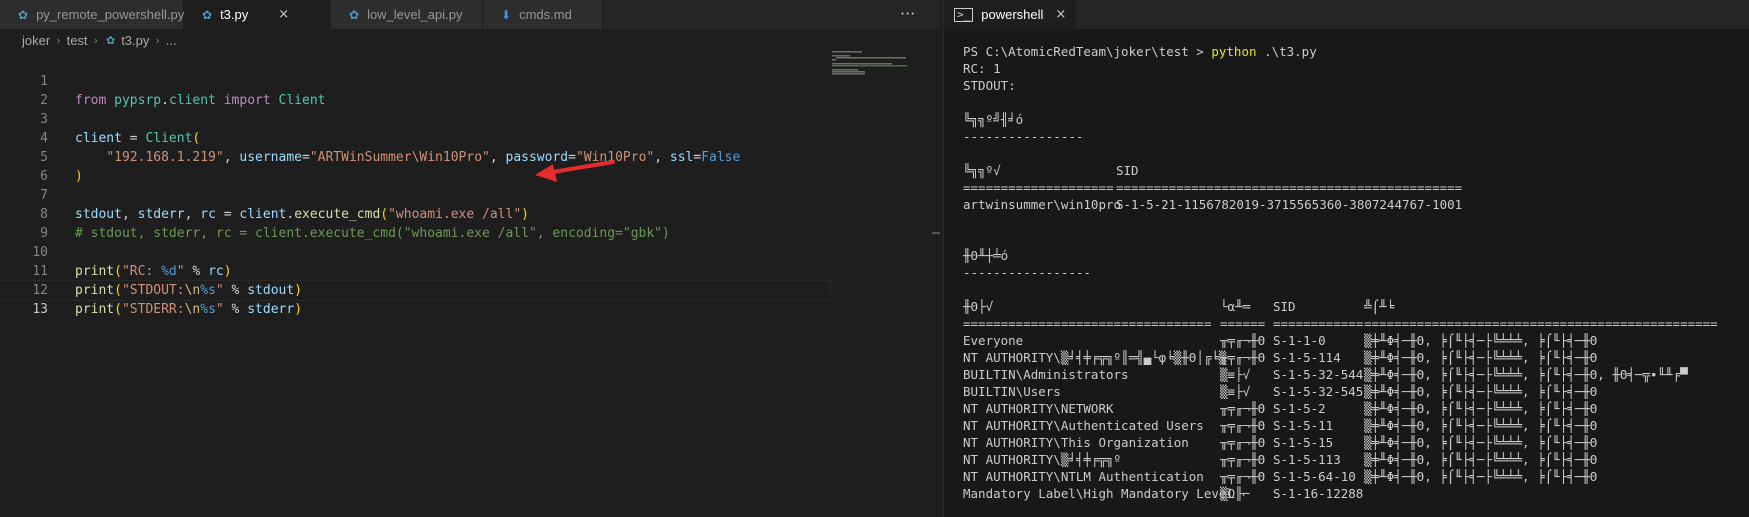  Describe the element at coordinates (415, 118) in the screenshot. I see `code-line: 3 client = Client(` at that location.